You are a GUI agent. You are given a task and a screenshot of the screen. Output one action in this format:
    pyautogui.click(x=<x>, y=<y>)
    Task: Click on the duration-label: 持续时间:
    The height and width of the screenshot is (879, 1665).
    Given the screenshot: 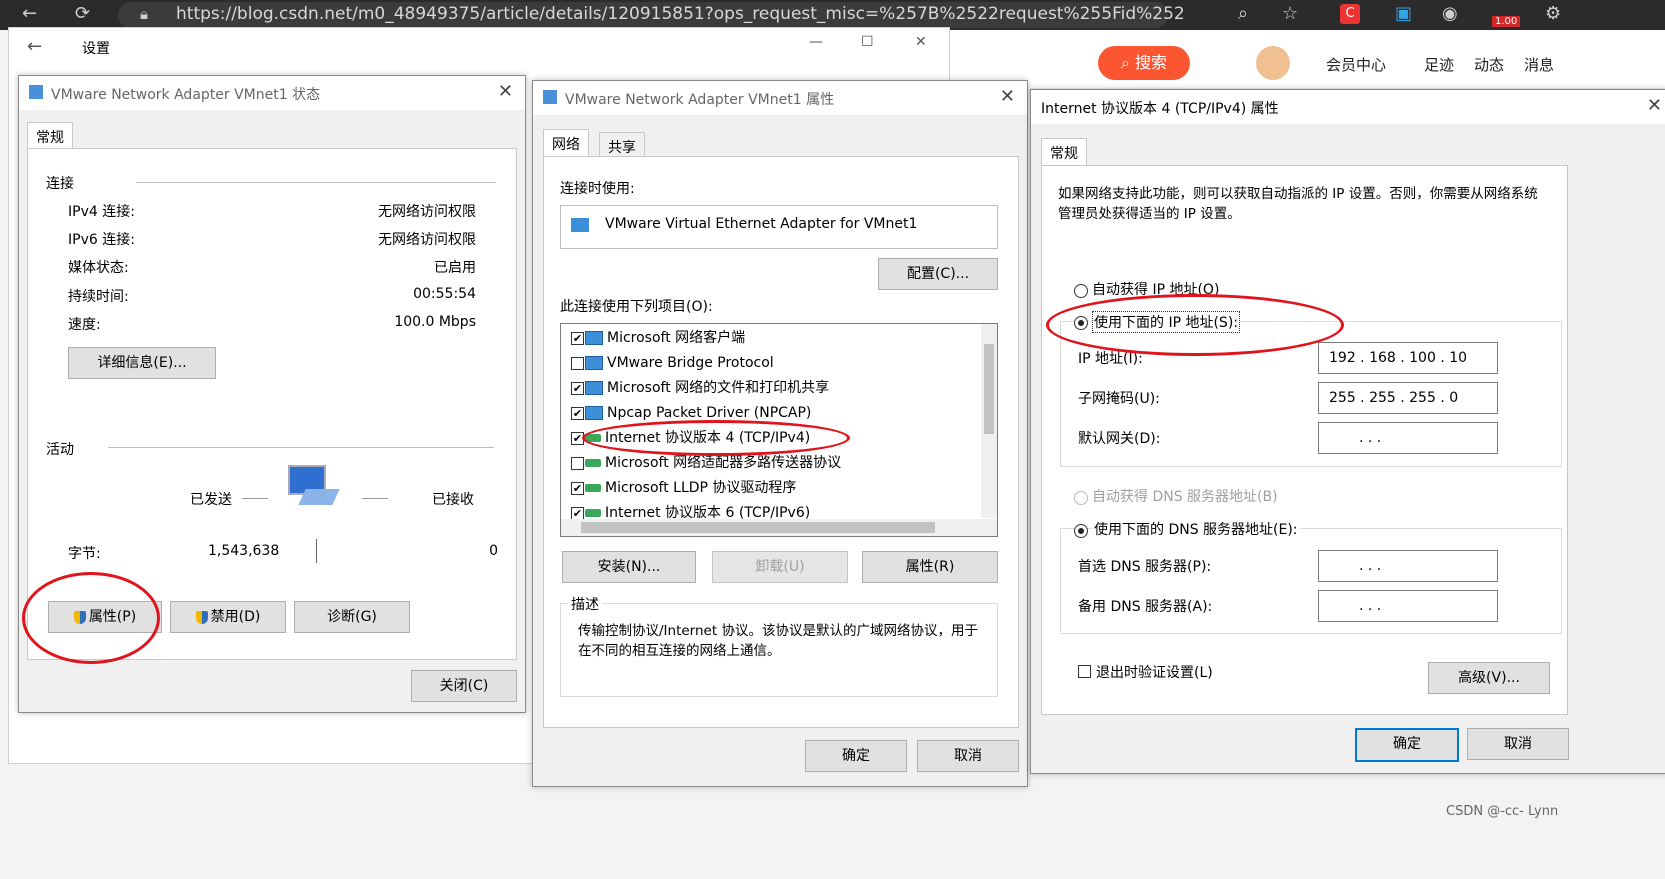 What is the action you would take?
    pyautogui.click(x=98, y=297)
    